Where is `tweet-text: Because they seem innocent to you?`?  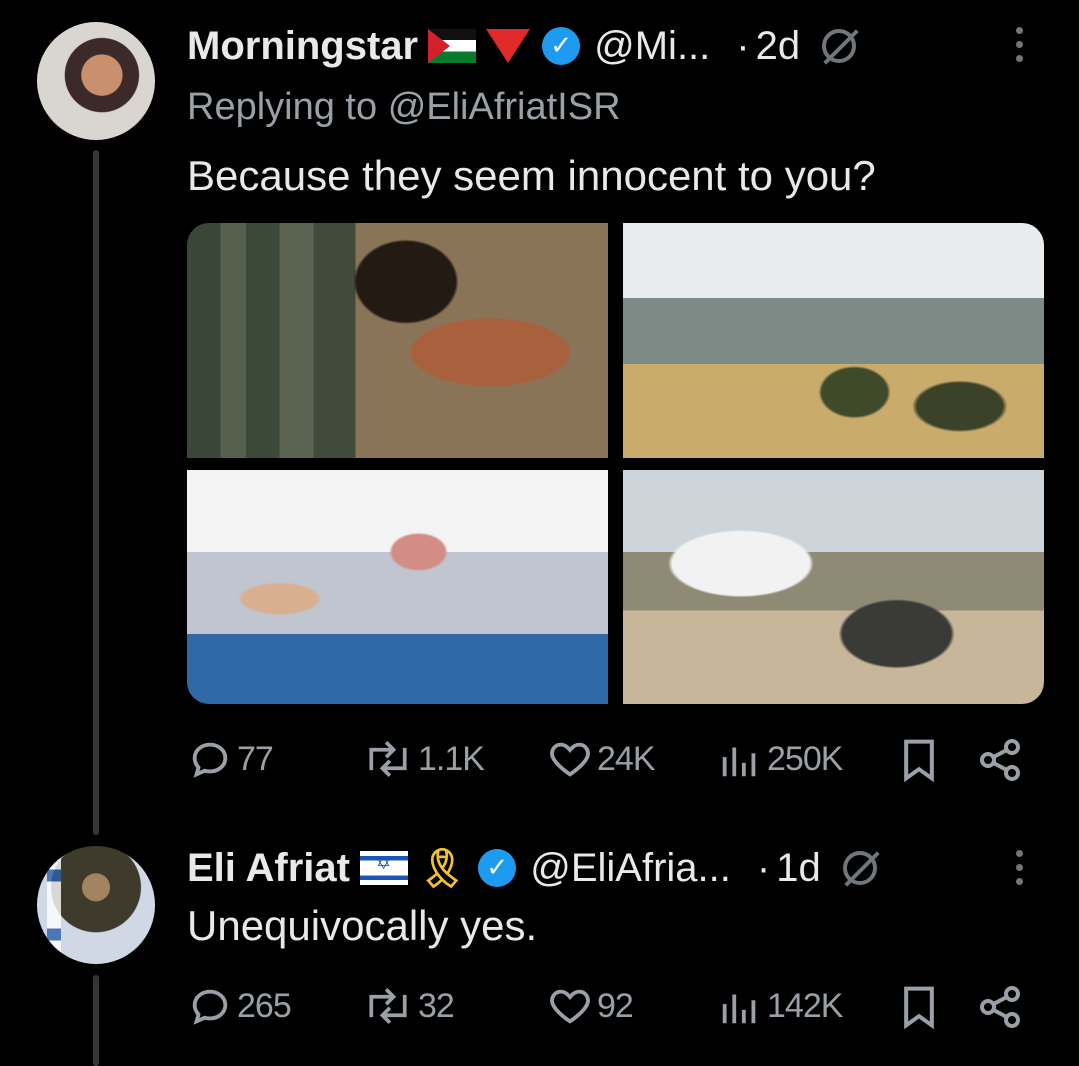 tweet-text: Because they seem innocent to you? is located at coordinates (531, 175).